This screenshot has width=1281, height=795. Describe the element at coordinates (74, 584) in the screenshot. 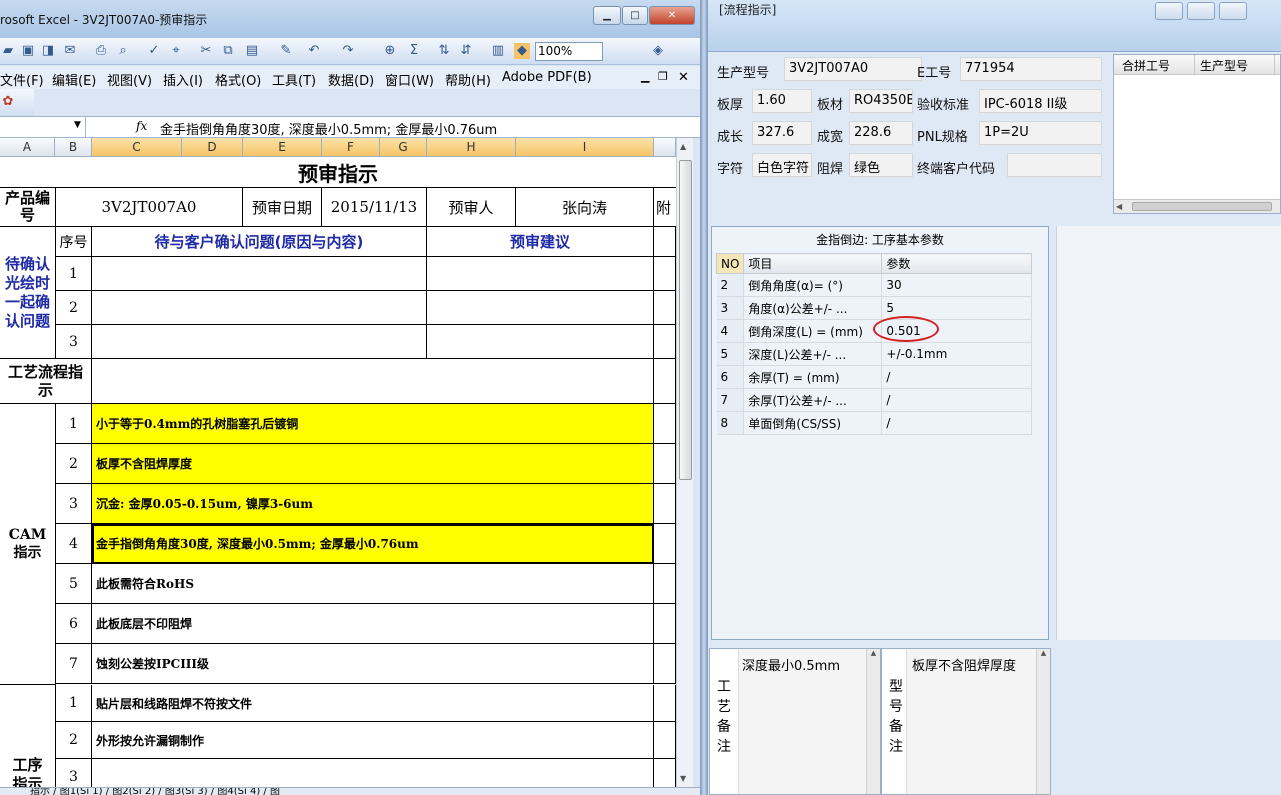

I see `cam-seq-cell: 5` at that location.